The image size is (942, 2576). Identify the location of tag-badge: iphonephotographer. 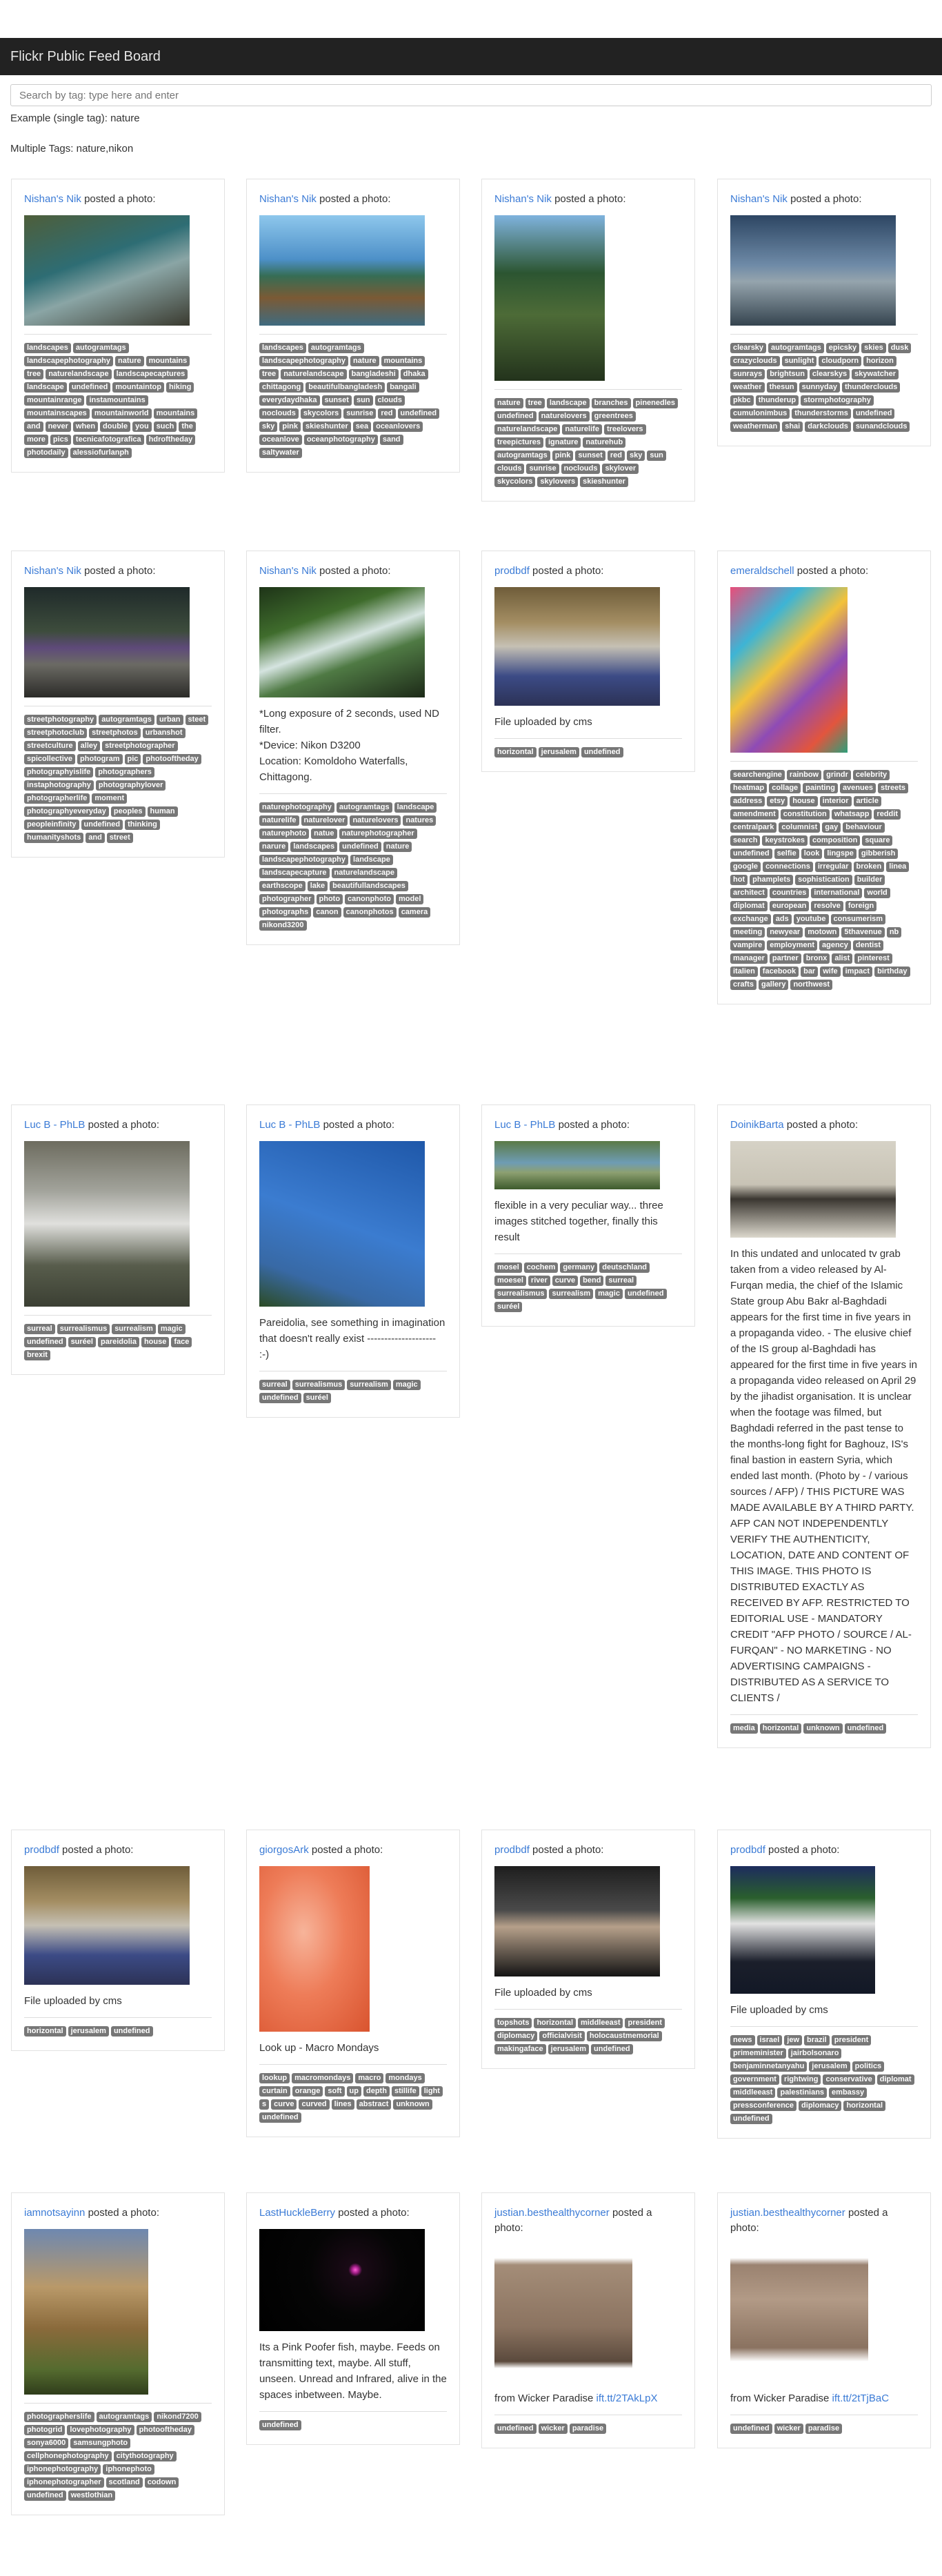
(64, 2482).